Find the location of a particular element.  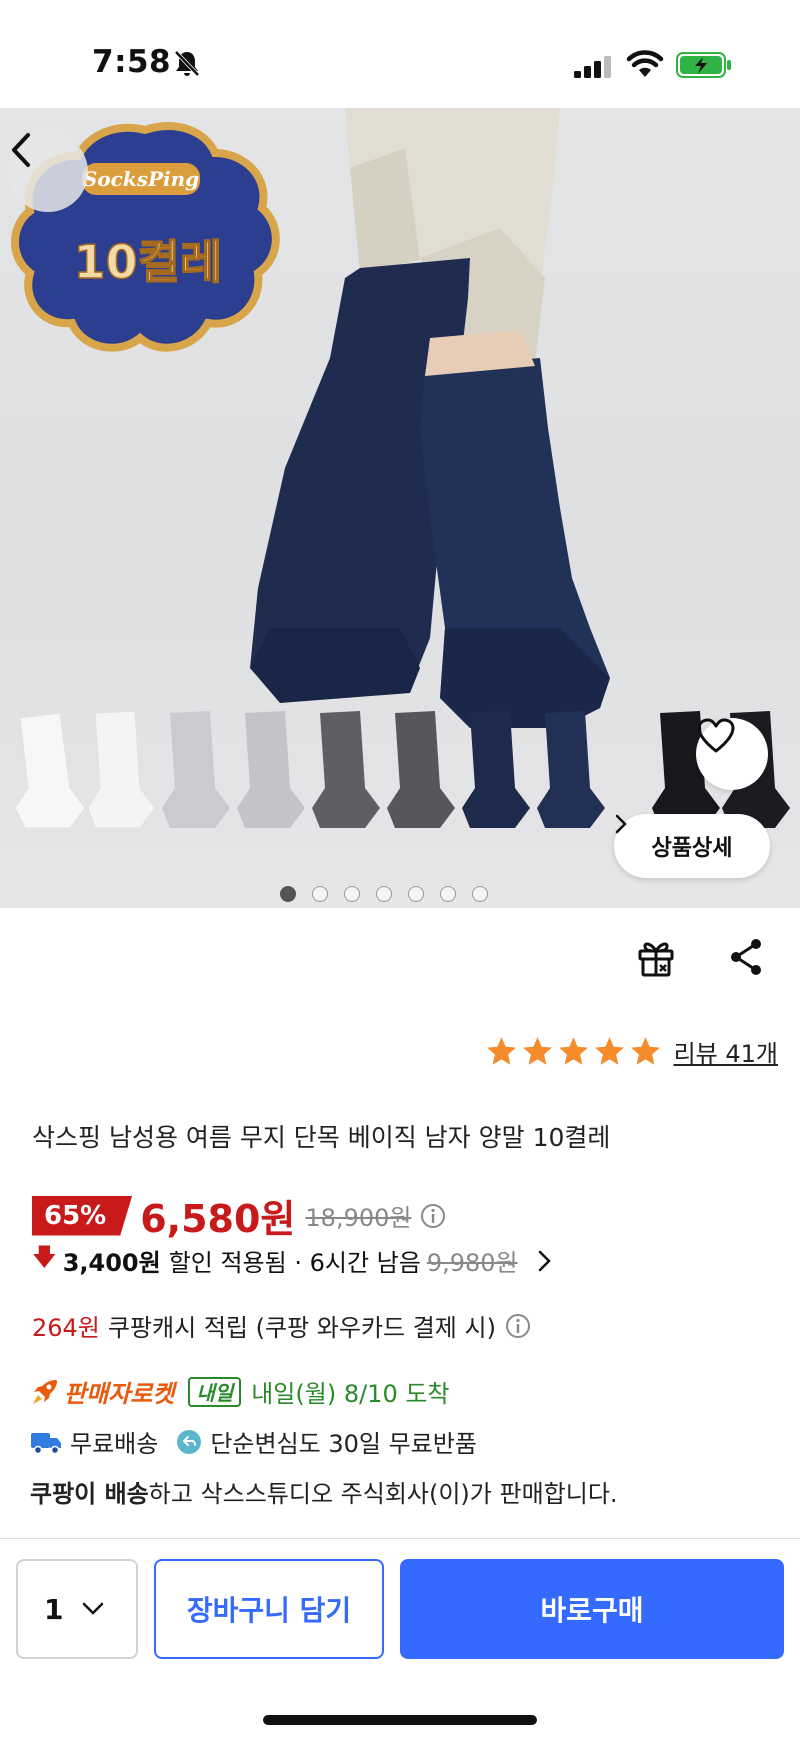

product-detail-label: 상품상세 is located at coordinates (692, 848).